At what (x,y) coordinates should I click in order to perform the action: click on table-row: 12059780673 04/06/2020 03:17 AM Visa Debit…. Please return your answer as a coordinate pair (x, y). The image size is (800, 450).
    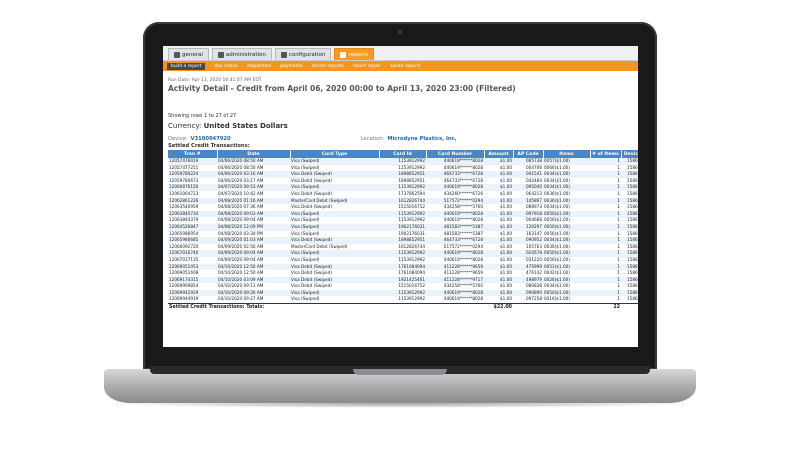
    Looking at the image, I should click on (403, 181).